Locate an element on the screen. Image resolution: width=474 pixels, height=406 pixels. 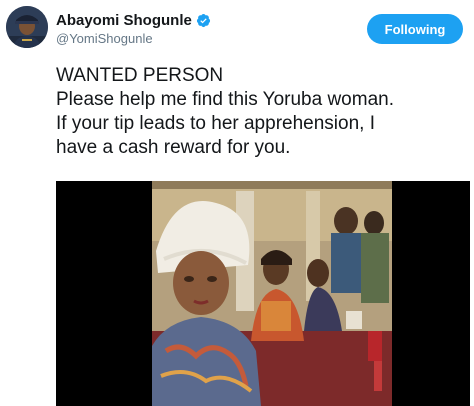
name-line: Abayomi Shogunle is located at coordinates (133, 20).